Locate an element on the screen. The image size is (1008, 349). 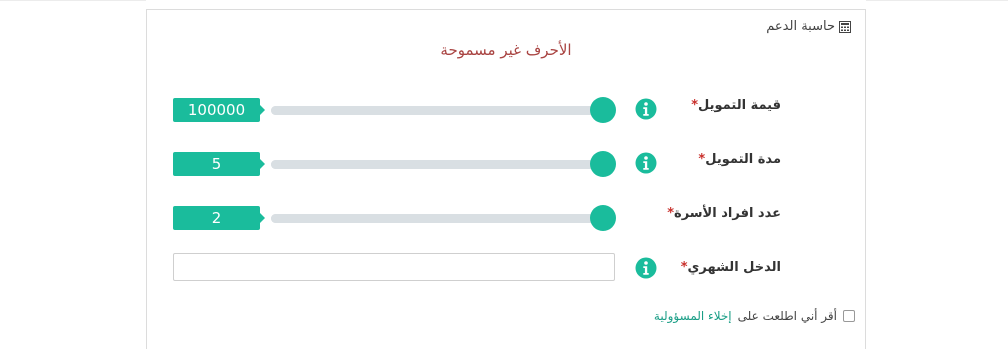
family-members-value: 2 is located at coordinates (219, 218).